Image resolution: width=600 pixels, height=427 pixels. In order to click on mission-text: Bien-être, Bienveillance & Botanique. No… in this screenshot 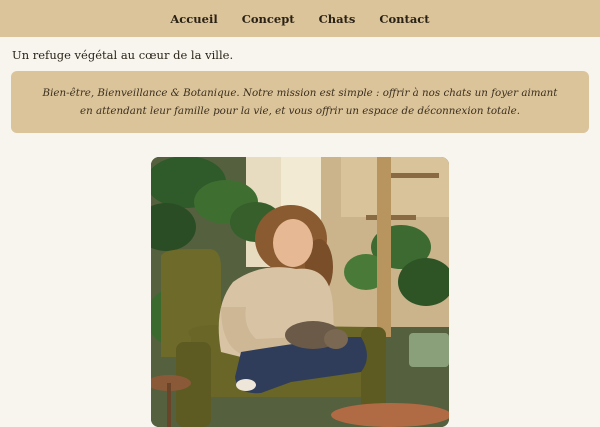, I will do `click(300, 102)`.